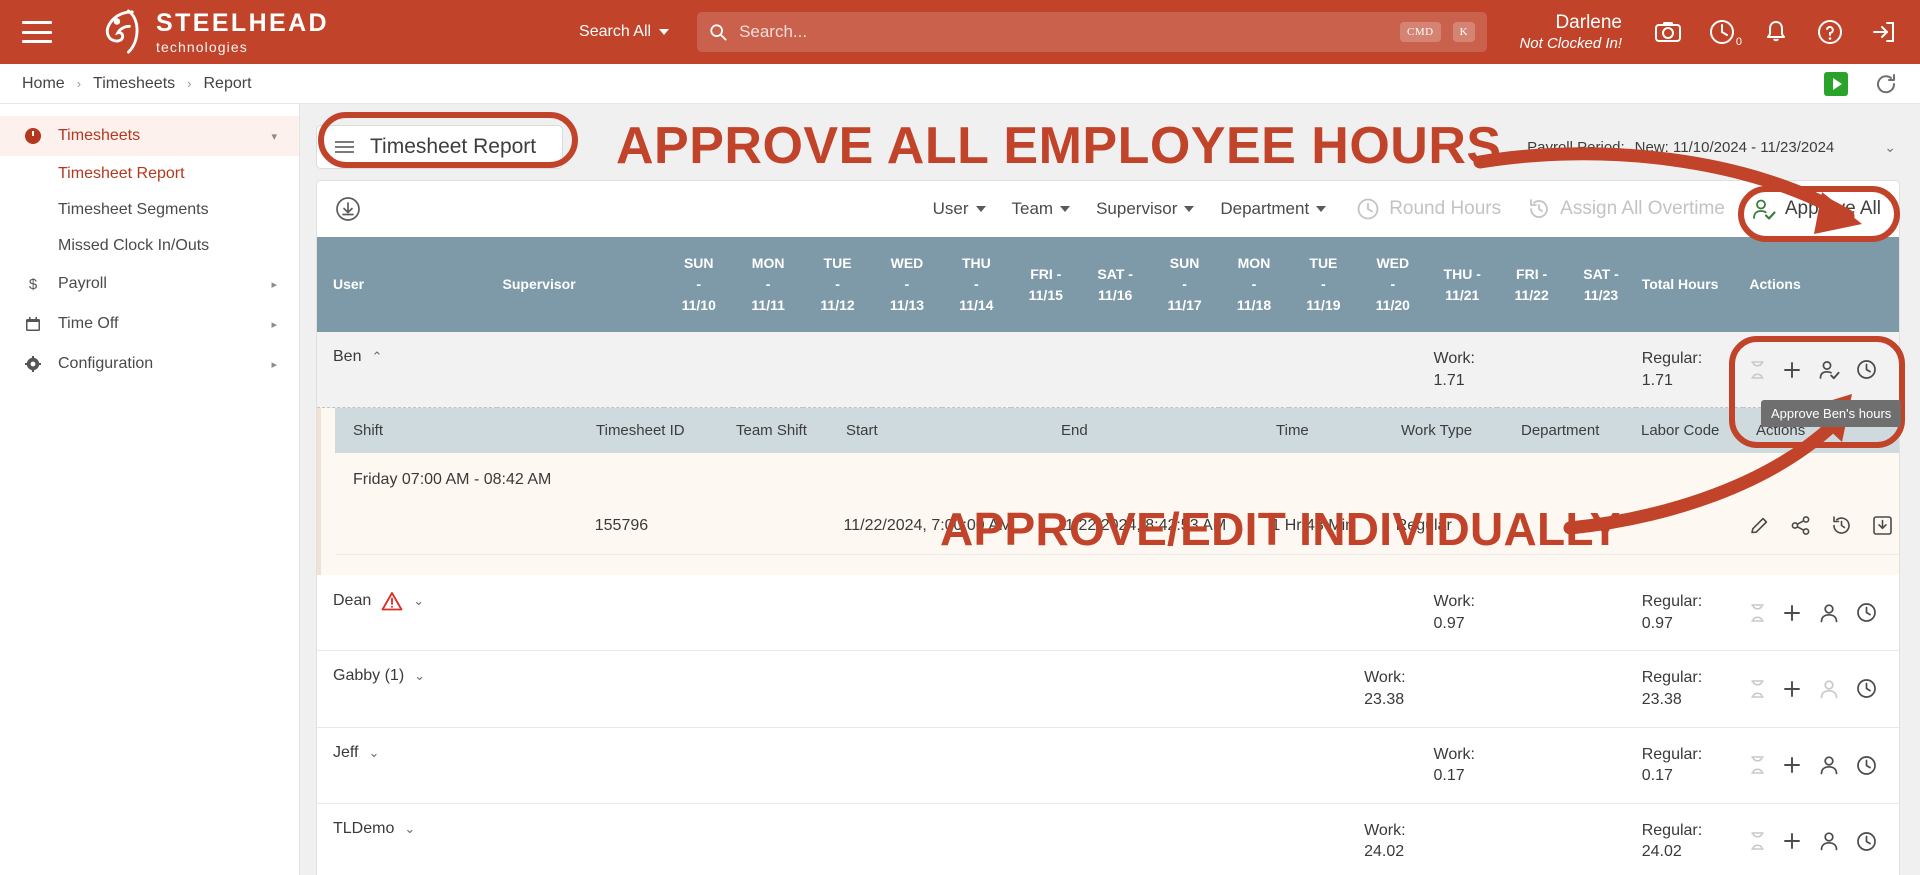  What do you see at coordinates (207, 32) in the screenshot?
I see `brand-logo: STEELHEAD technologies` at bounding box center [207, 32].